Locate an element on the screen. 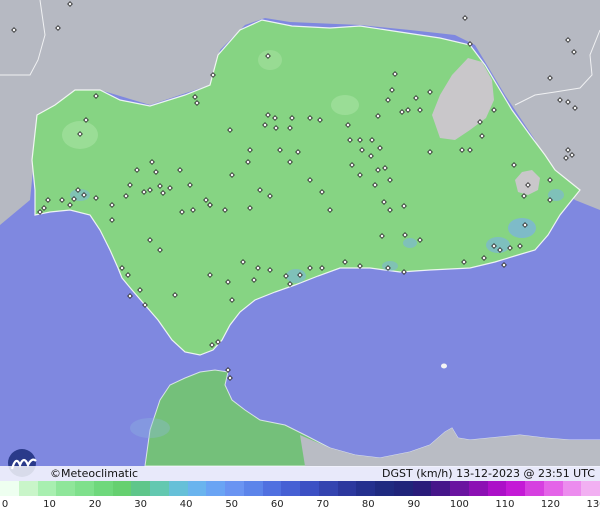 The height and width of the screenshot is (517, 600). color-legend: 0 10 20 30 40 50 60 70 80 90 100 110 120 130 is located at coordinates (300, 499).